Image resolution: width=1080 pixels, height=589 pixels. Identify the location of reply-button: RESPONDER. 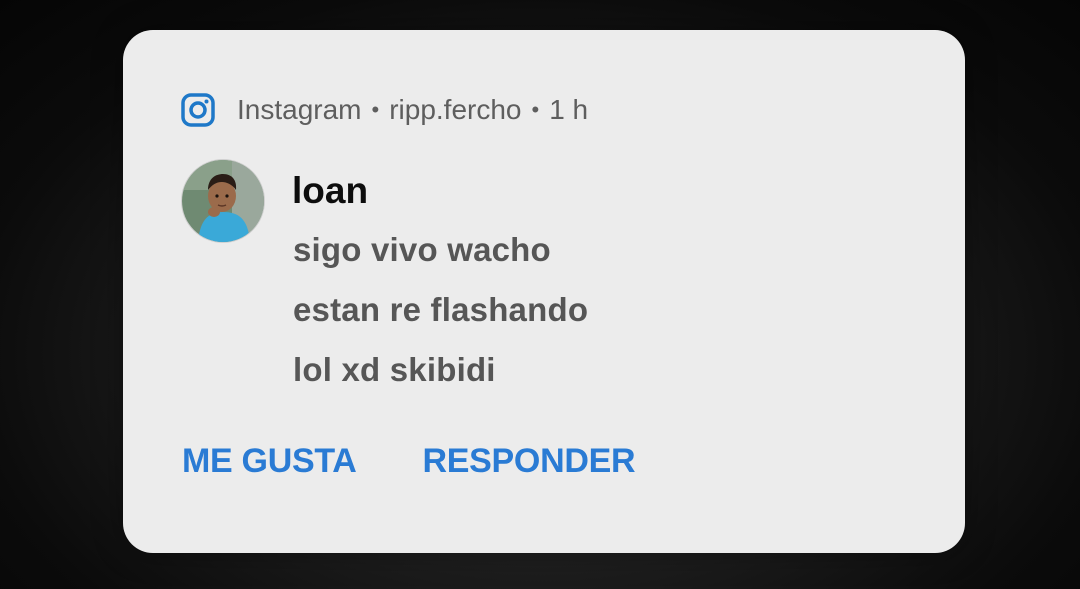
(529, 461).